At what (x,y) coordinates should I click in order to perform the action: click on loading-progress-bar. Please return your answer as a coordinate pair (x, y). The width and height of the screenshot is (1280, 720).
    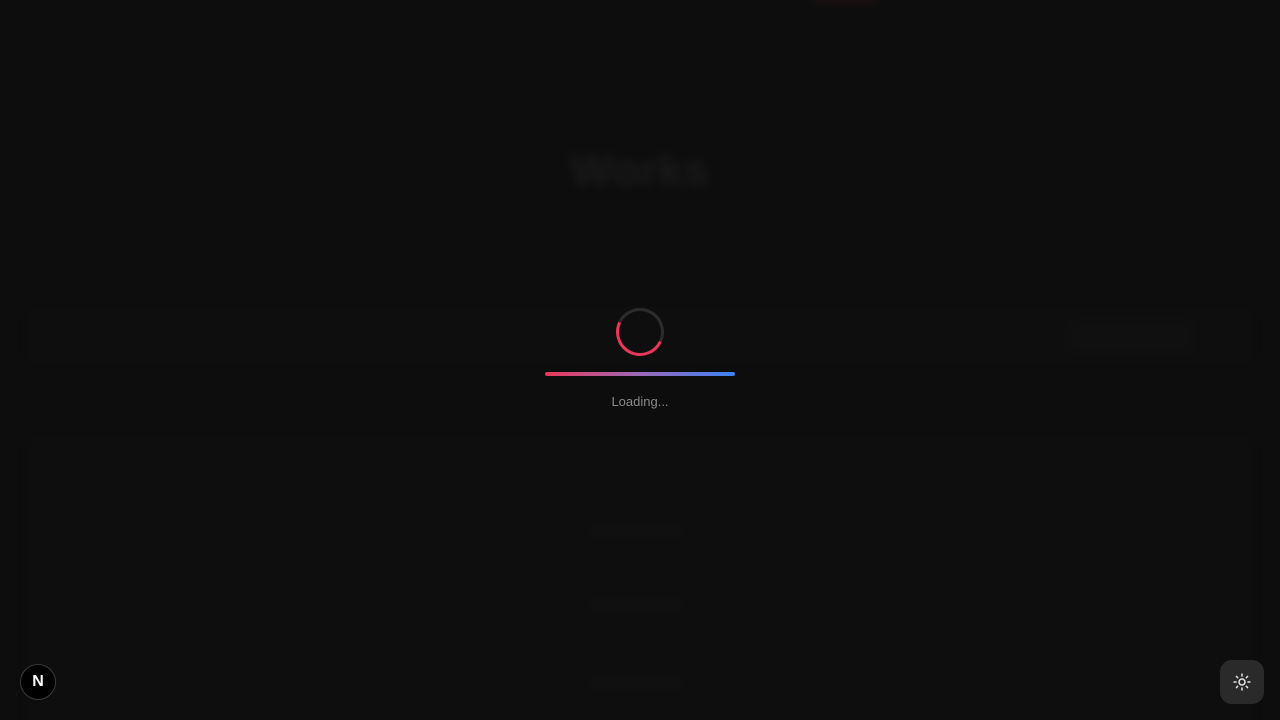
    Looking at the image, I should click on (640, 374).